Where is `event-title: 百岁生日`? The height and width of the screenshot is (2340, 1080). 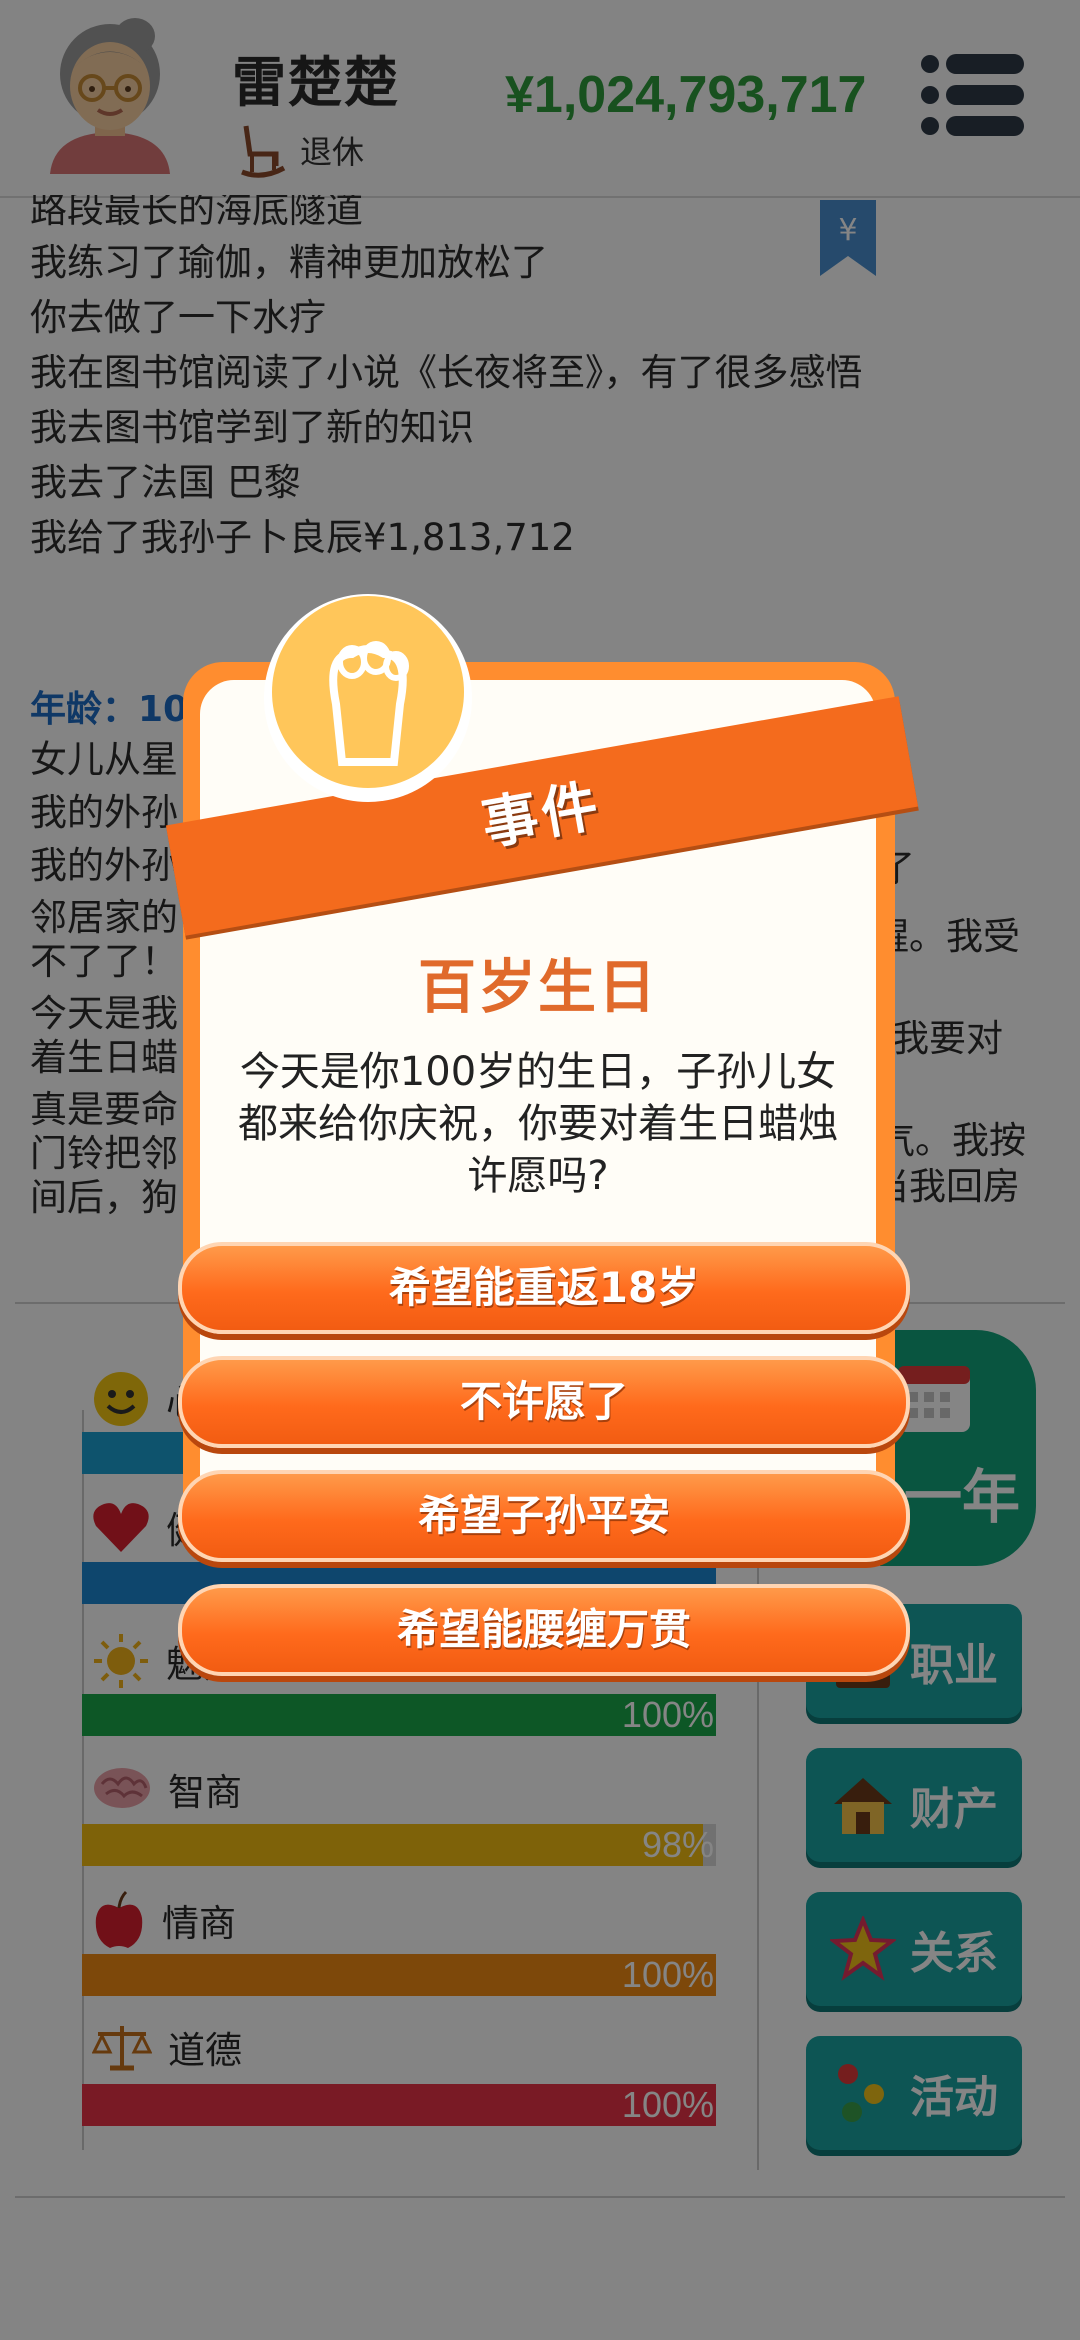 event-title: 百岁生日 is located at coordinates (537, 987).